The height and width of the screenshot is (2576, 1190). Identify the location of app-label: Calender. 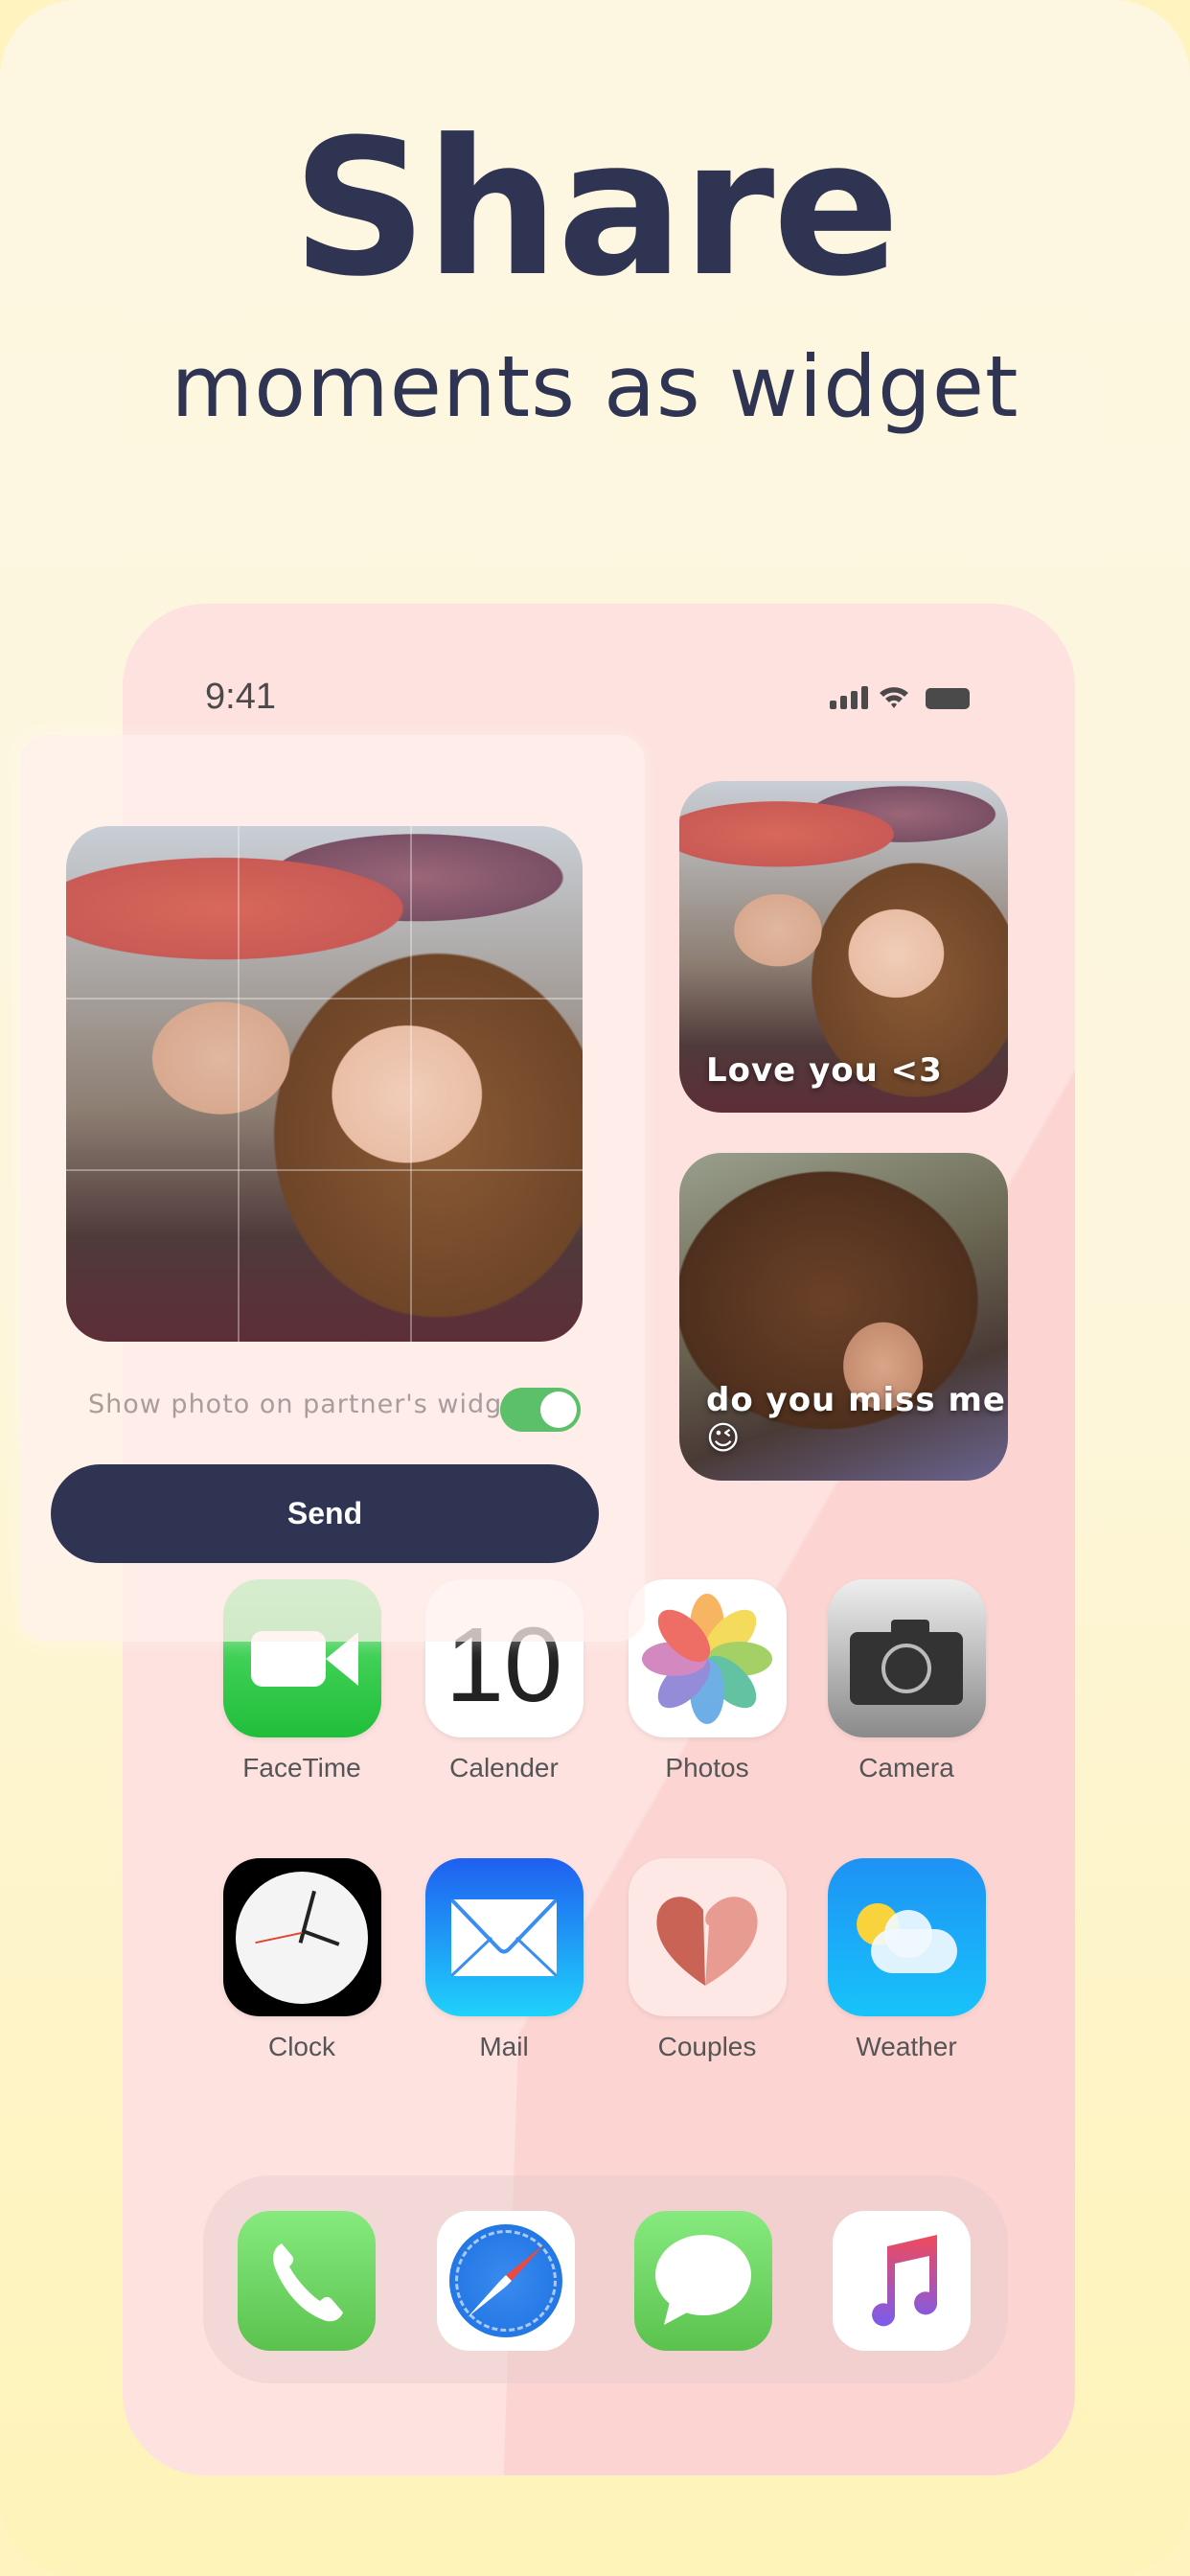
(504, 1767).